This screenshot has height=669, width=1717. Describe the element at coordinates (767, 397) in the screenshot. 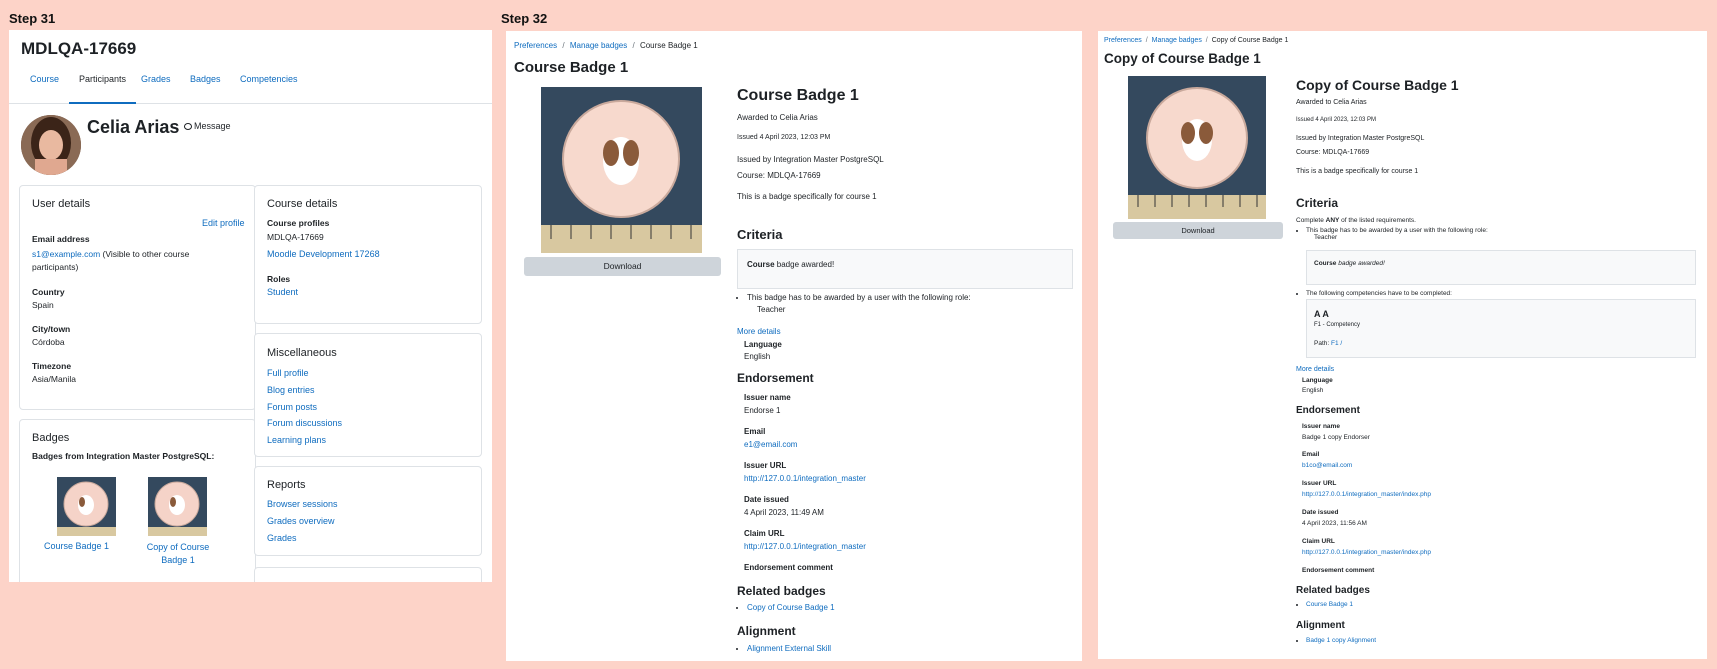

I see `issuer-name-label: Issuer name` at that location.